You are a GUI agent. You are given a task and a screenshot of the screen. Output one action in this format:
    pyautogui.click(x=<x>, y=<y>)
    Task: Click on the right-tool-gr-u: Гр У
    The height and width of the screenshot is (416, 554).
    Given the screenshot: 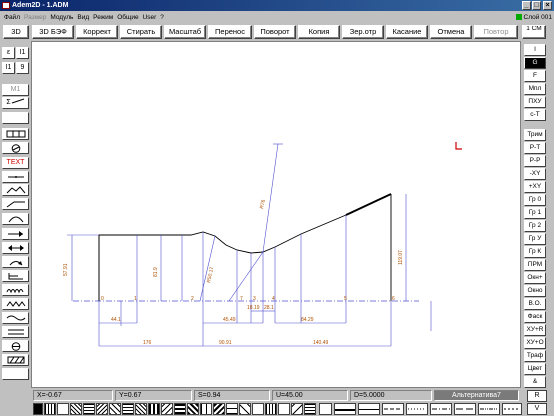 What is the action you would take?
    pyautogui.click(x=535, y=239)
    